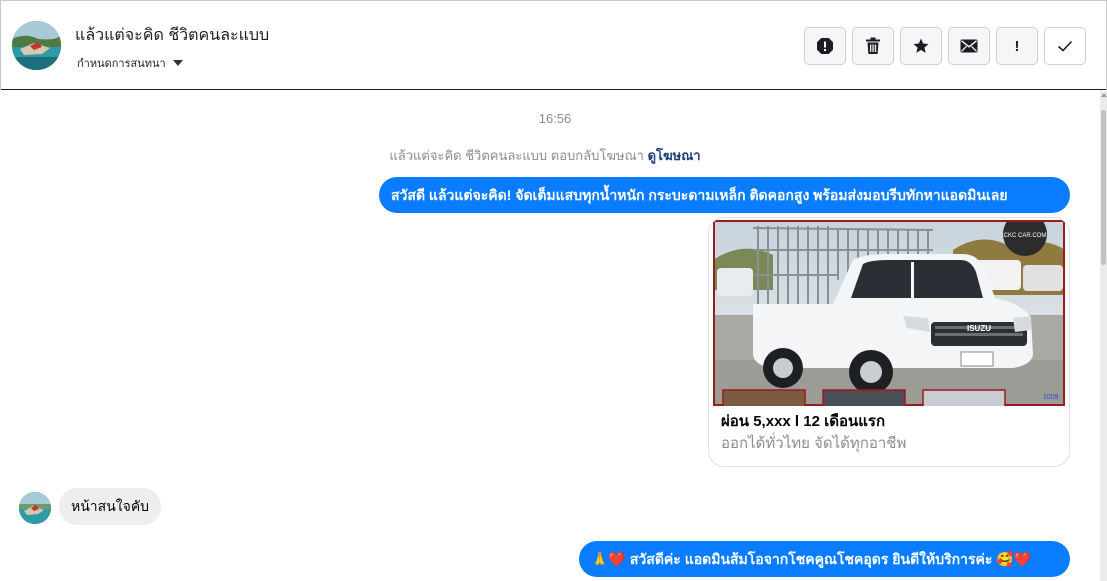 The image size is (1107, 581). I want to click on done-button, so click(1065, 46).